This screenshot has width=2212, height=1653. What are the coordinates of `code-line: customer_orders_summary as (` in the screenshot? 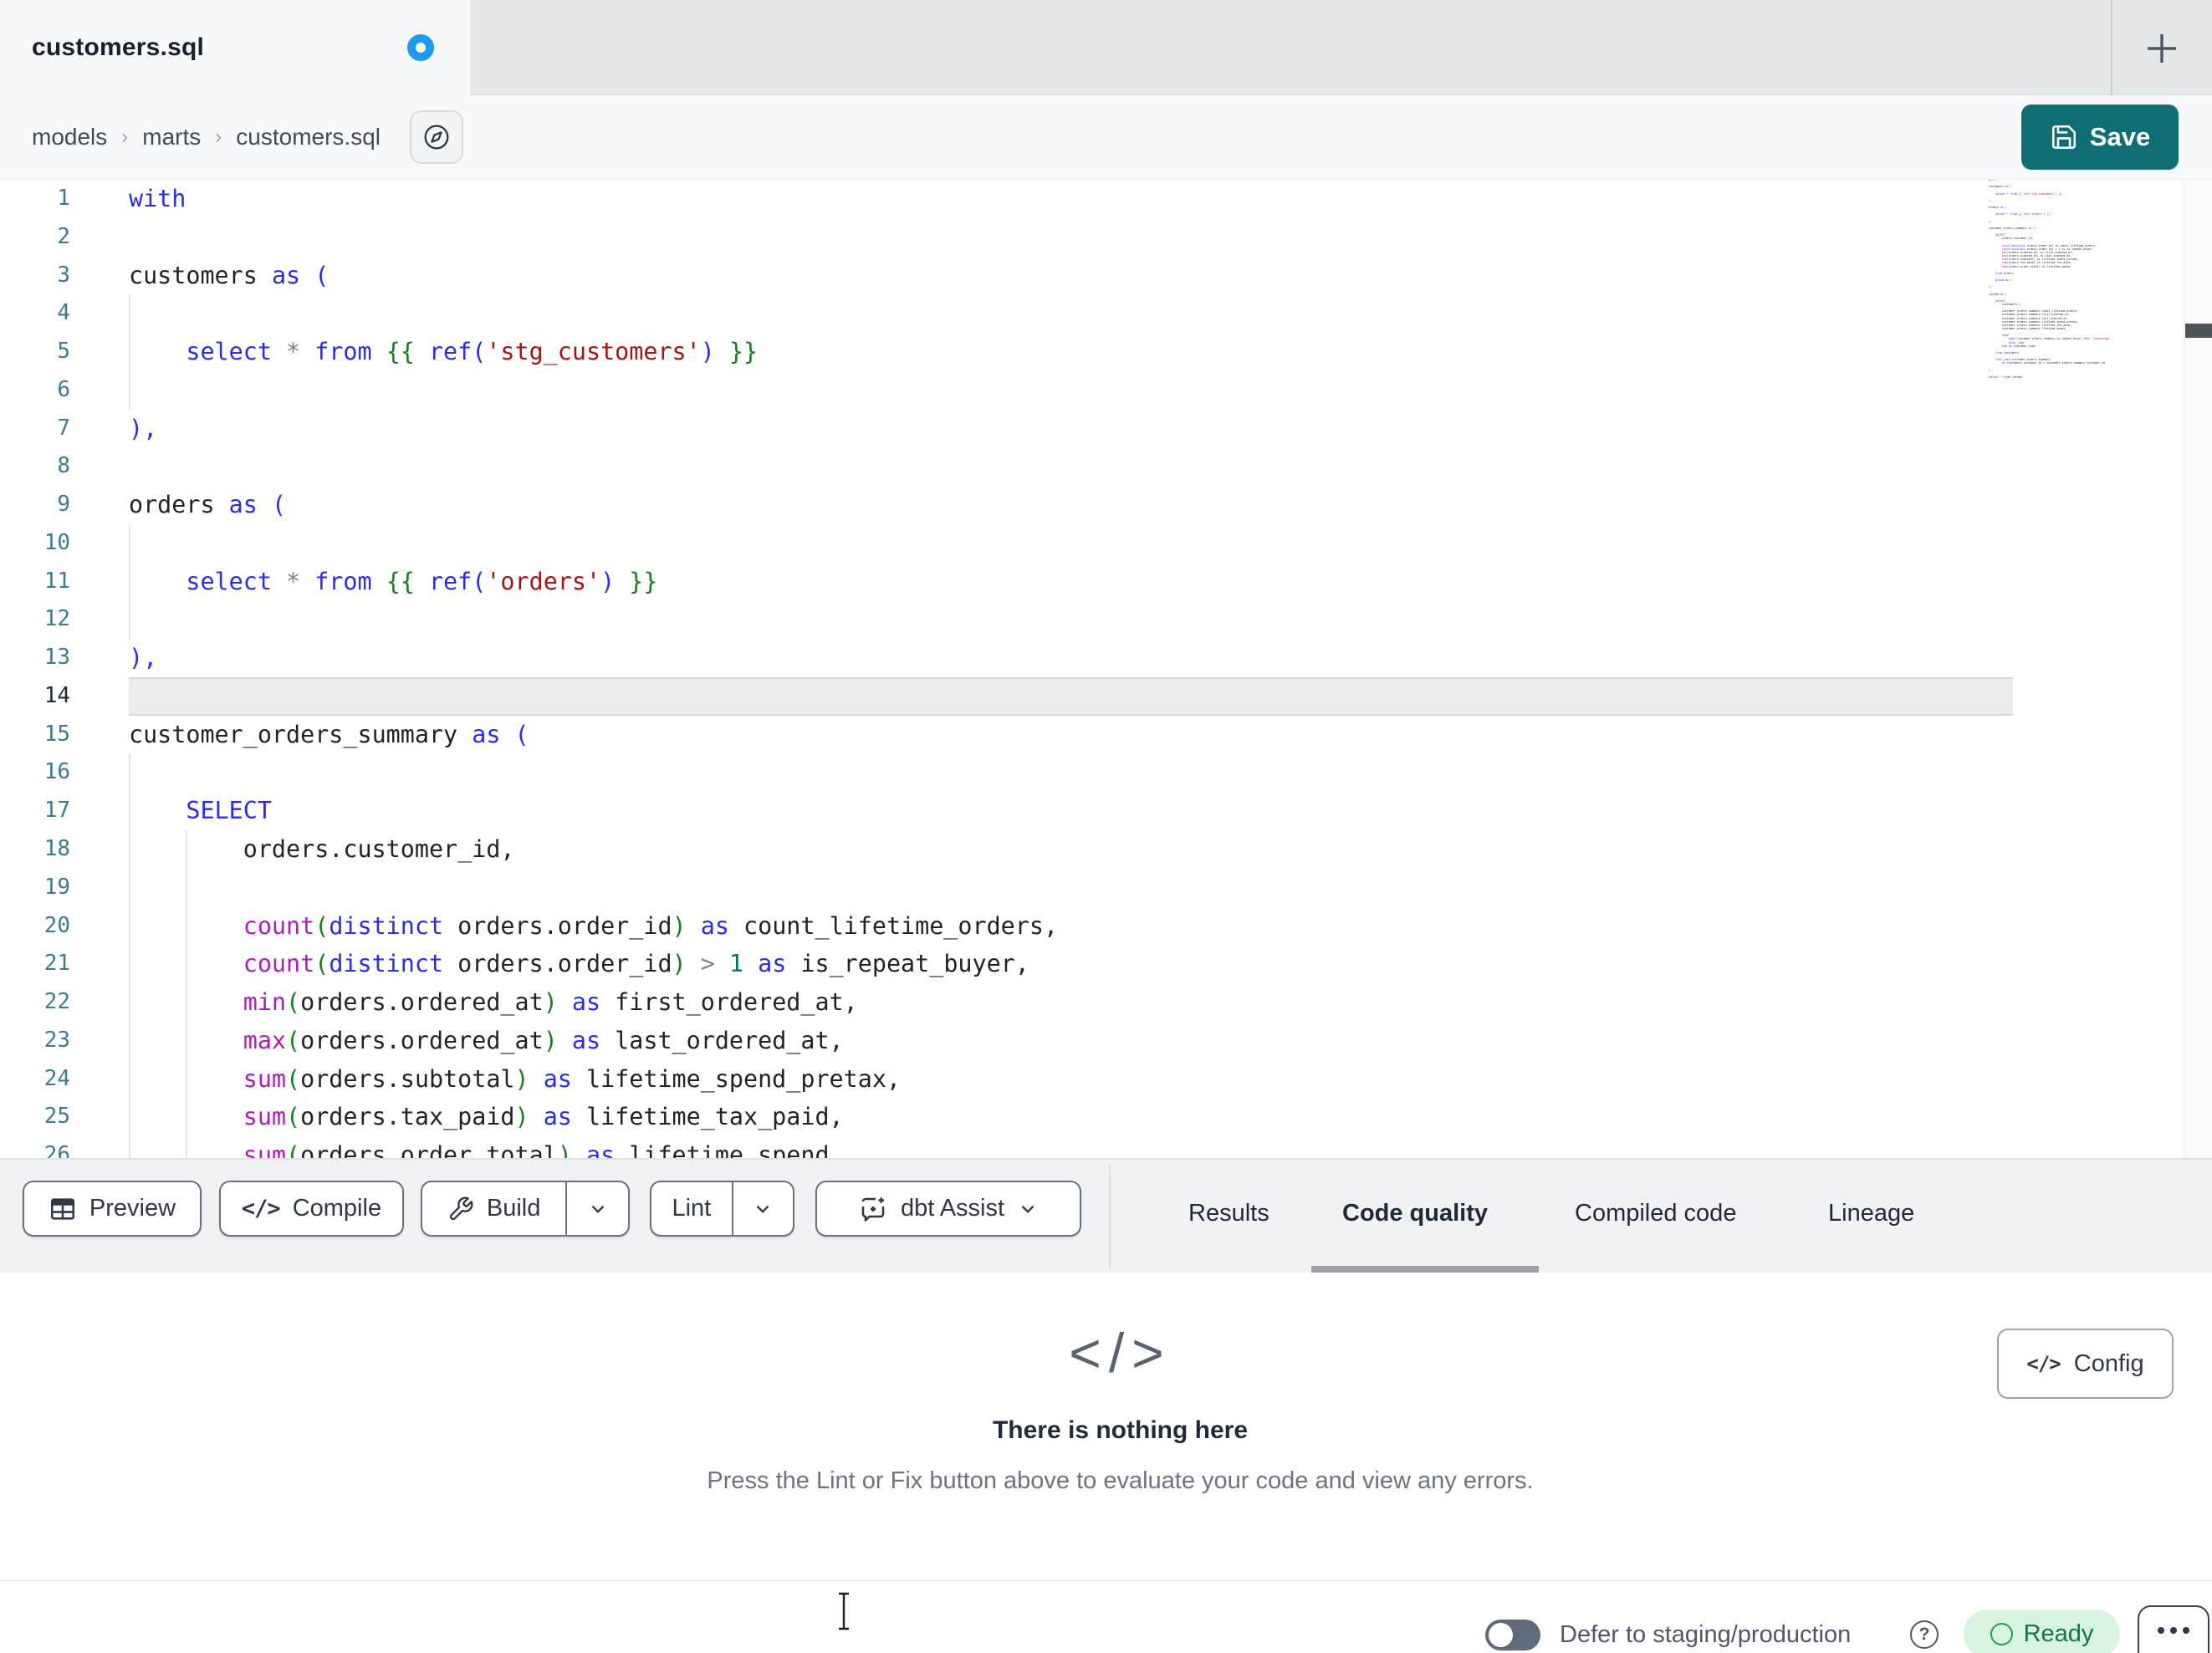 It's located at (1071, 735).